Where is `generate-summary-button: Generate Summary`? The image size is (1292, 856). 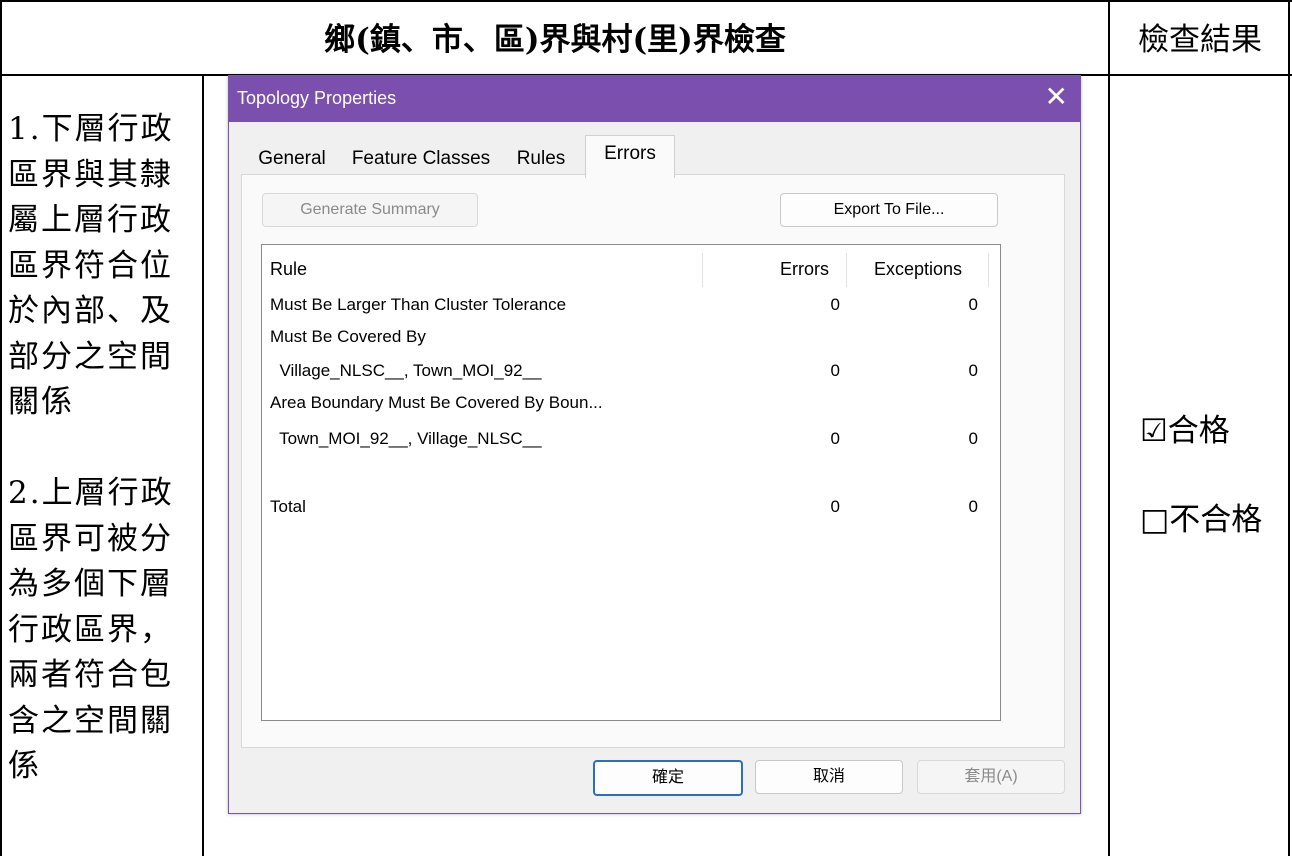
generate-summary-button: Generate Summary is located at coordinates (370, 210).